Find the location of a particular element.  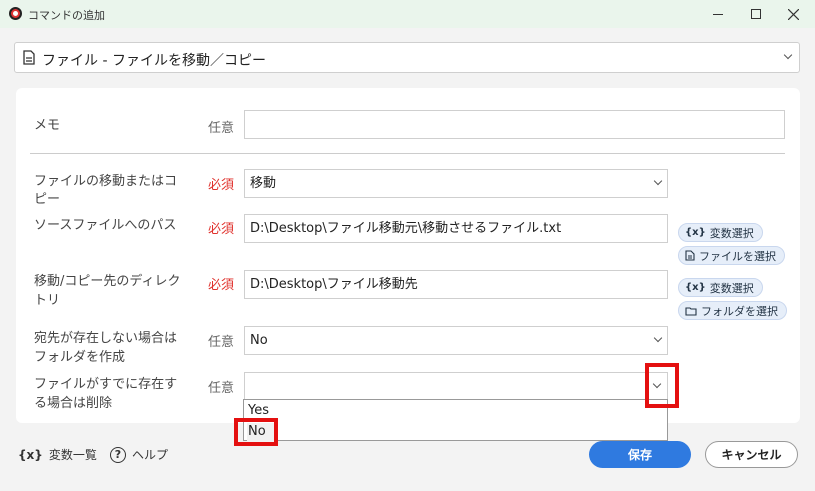

command-select: ファイル - ファイルを移動／コピー is located at coordinates (407, 57).